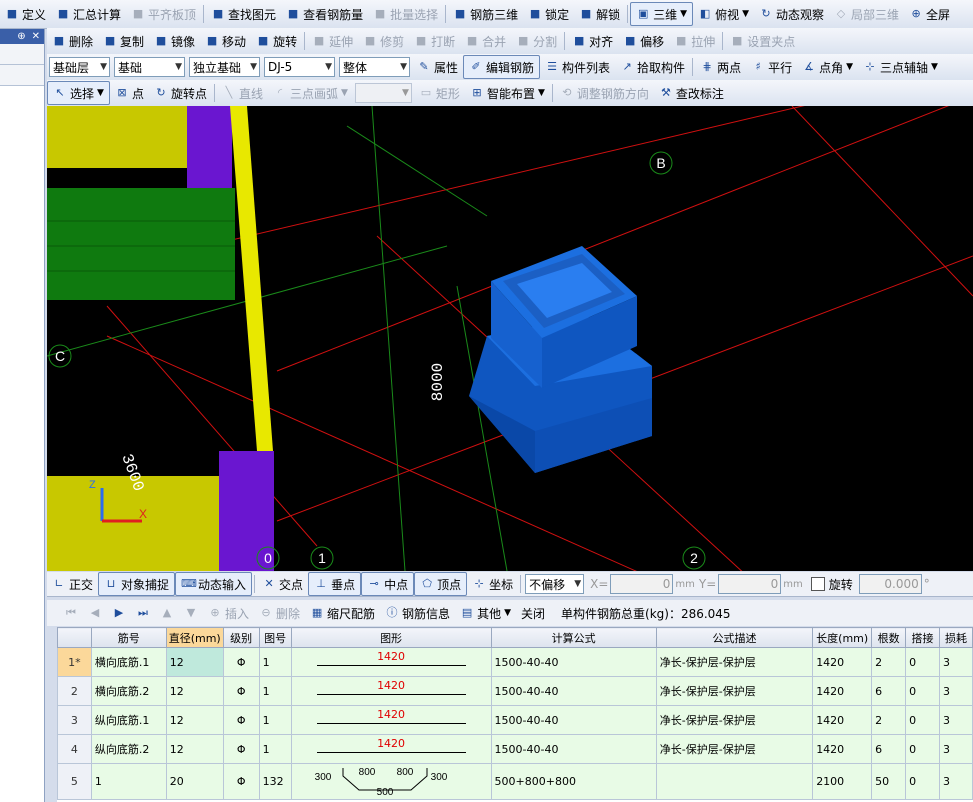 The image size is (973, 802). Describe the element at coordinates (241, 637) in the screenshot. I see `header-grade: 级别` at that location.